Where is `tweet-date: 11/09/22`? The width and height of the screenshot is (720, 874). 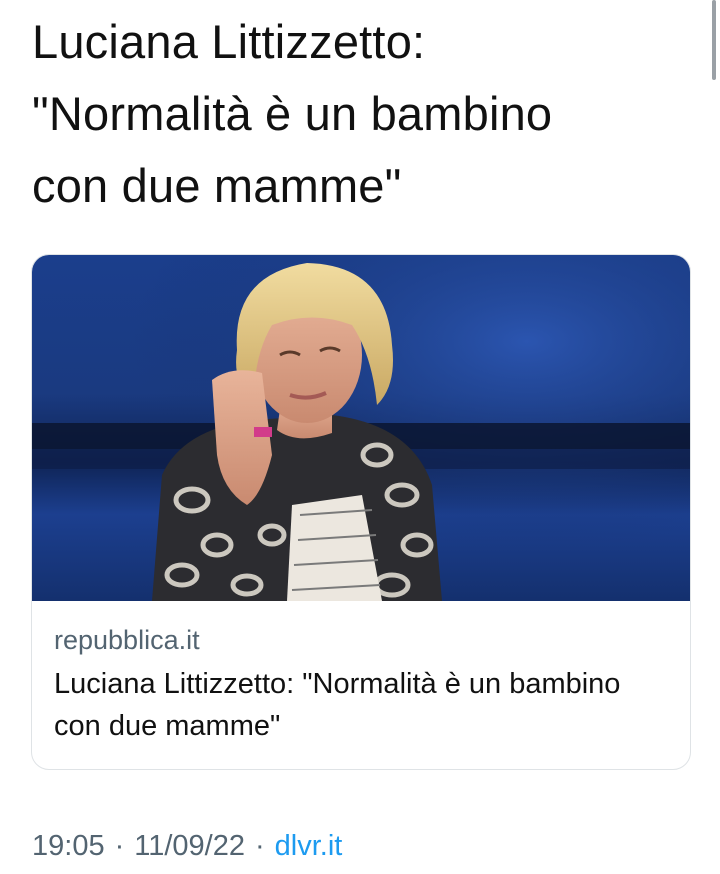 tweet-date: 11/09/22 is located at coordinates (189, 846).